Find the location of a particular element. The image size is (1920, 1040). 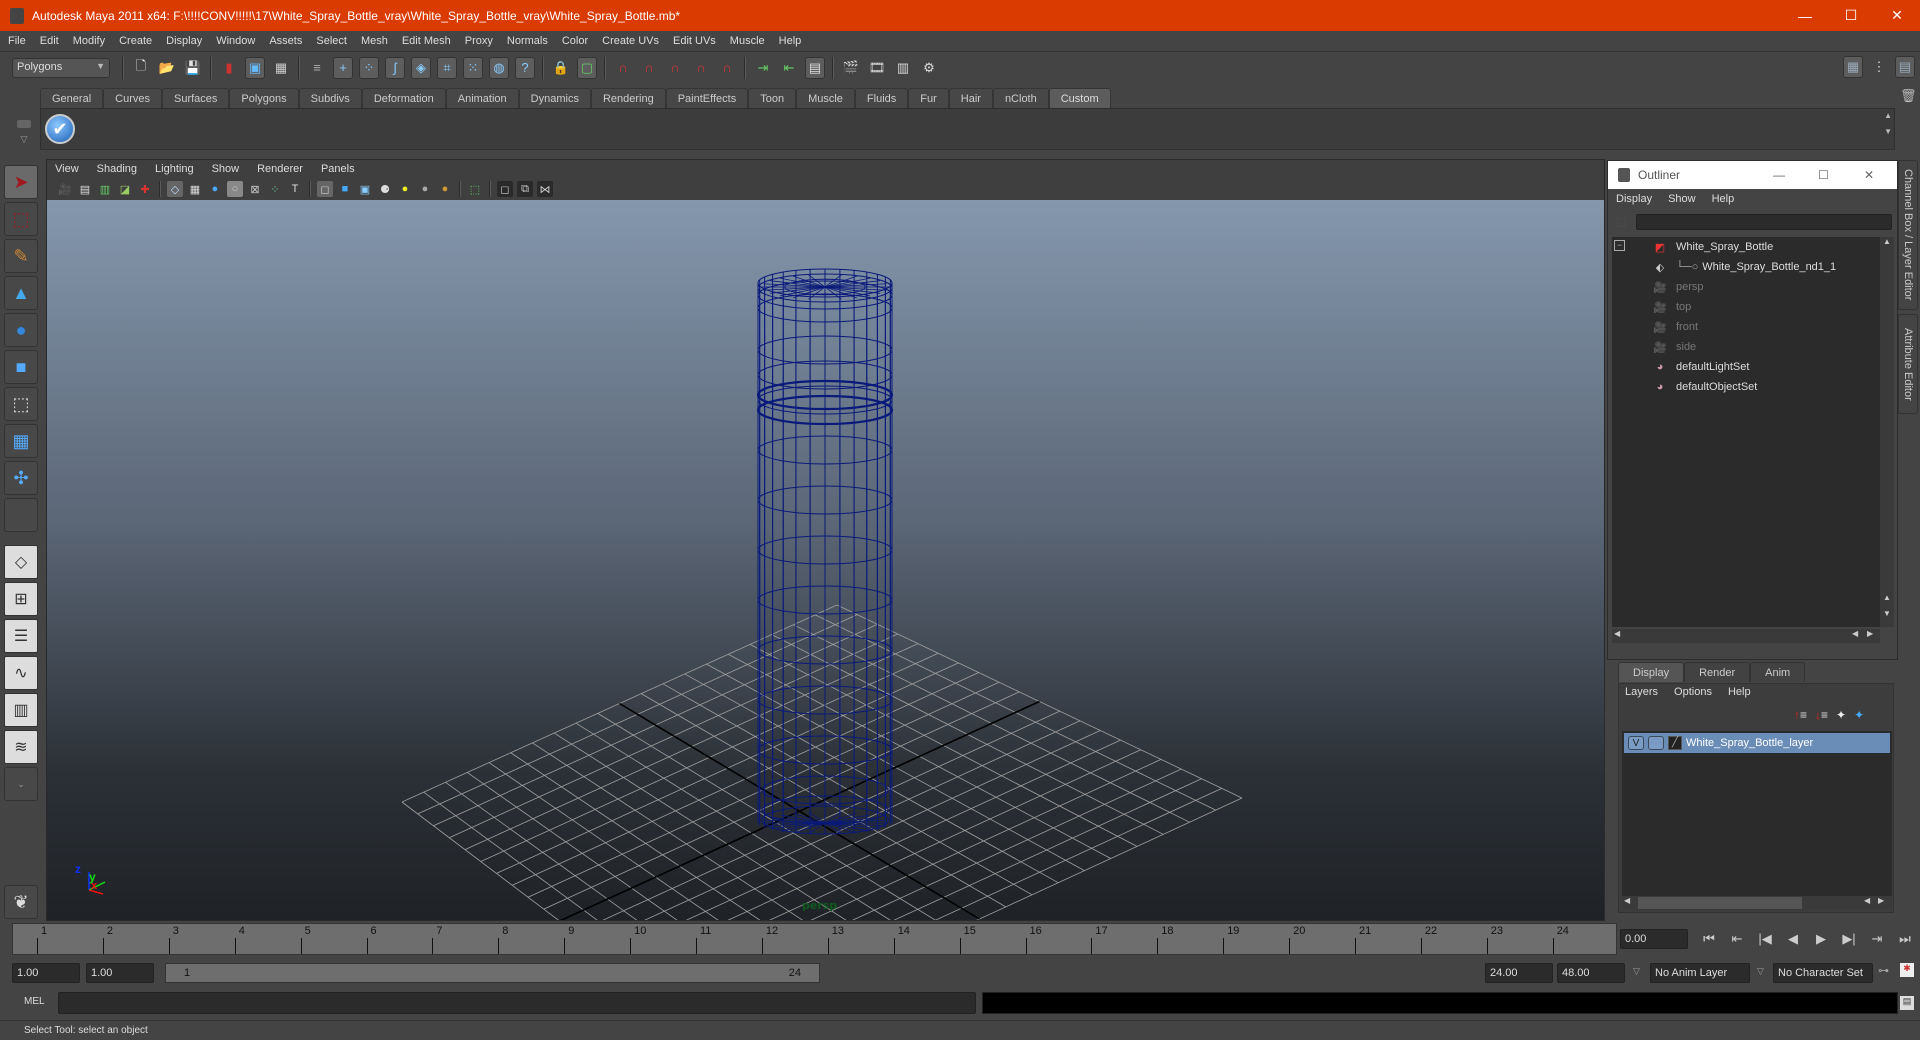

menu-muscle: Muscle is located at coordinates (747, 41).